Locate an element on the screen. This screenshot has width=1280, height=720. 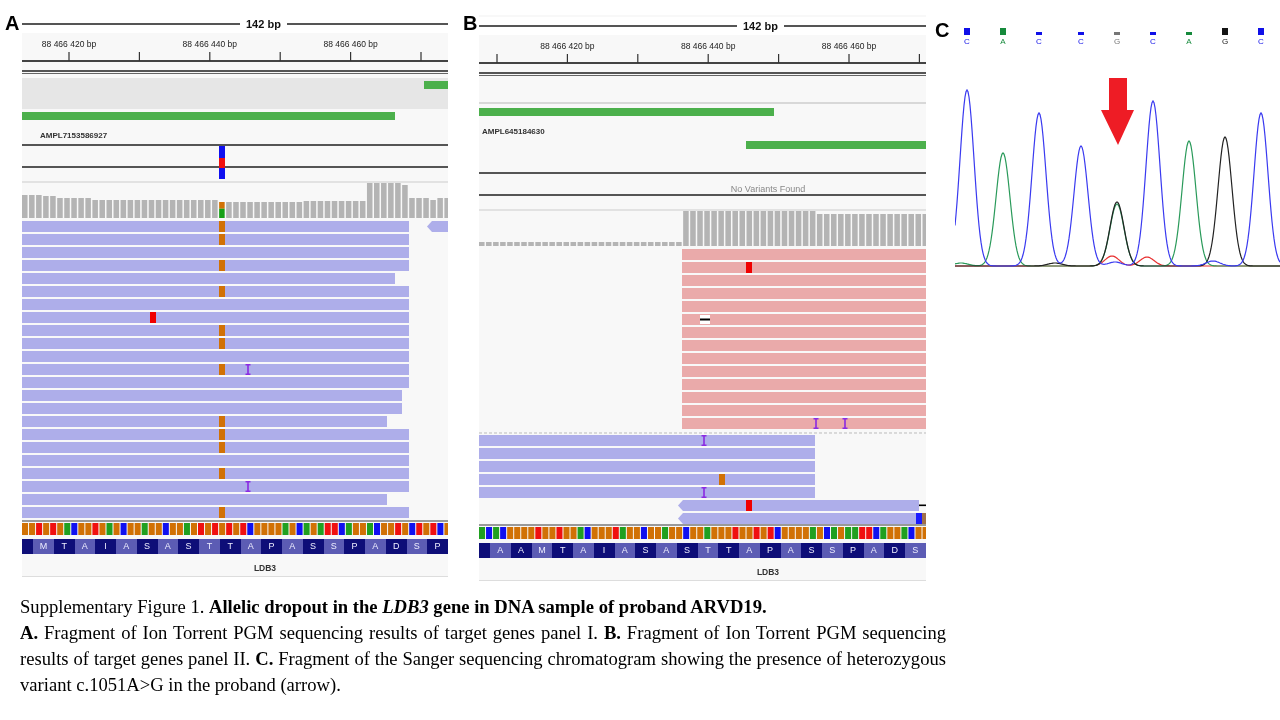
amplicon-bar is located at coordinates (436, 85).